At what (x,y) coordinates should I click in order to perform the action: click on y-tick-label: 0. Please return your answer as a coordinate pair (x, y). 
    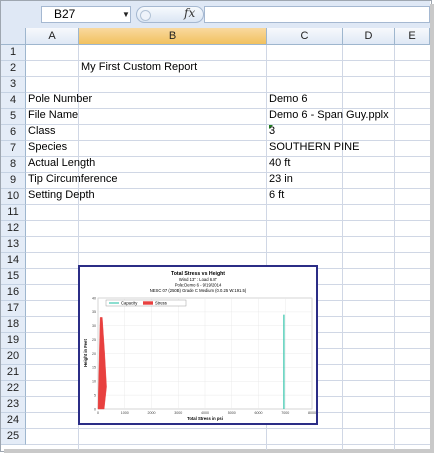
    Looking at the image, I should click on (95, 409).